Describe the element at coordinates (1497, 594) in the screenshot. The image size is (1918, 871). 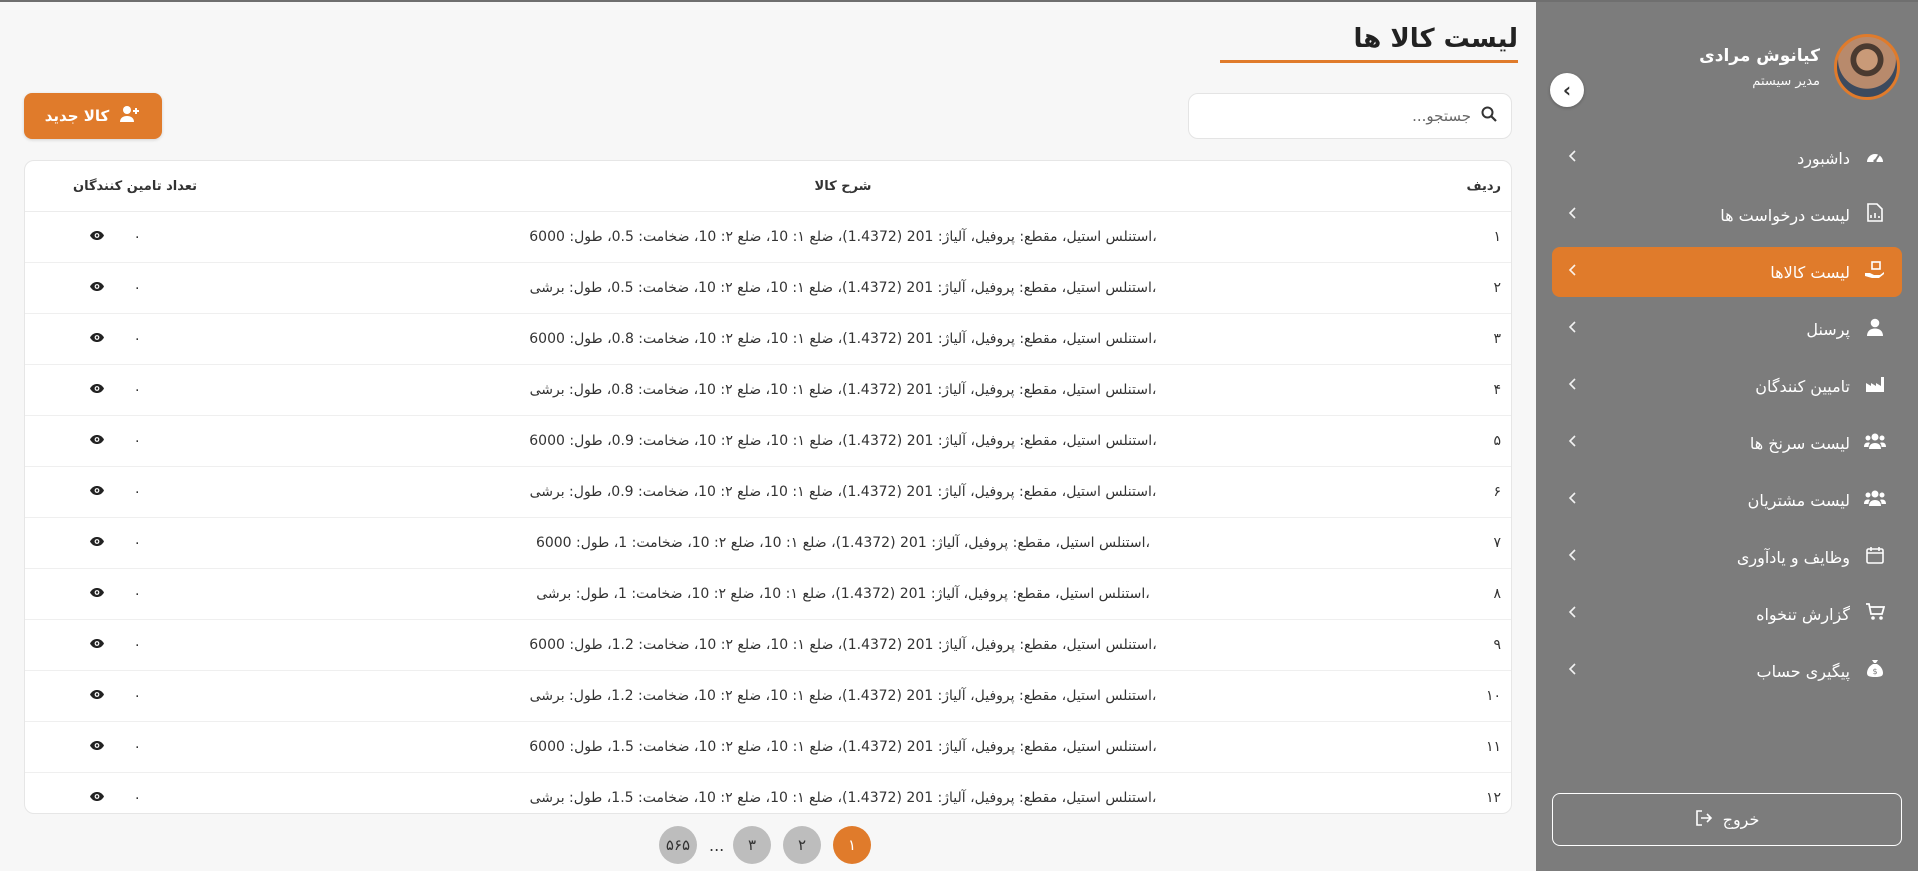
I see `row-index: ۸` at that location.